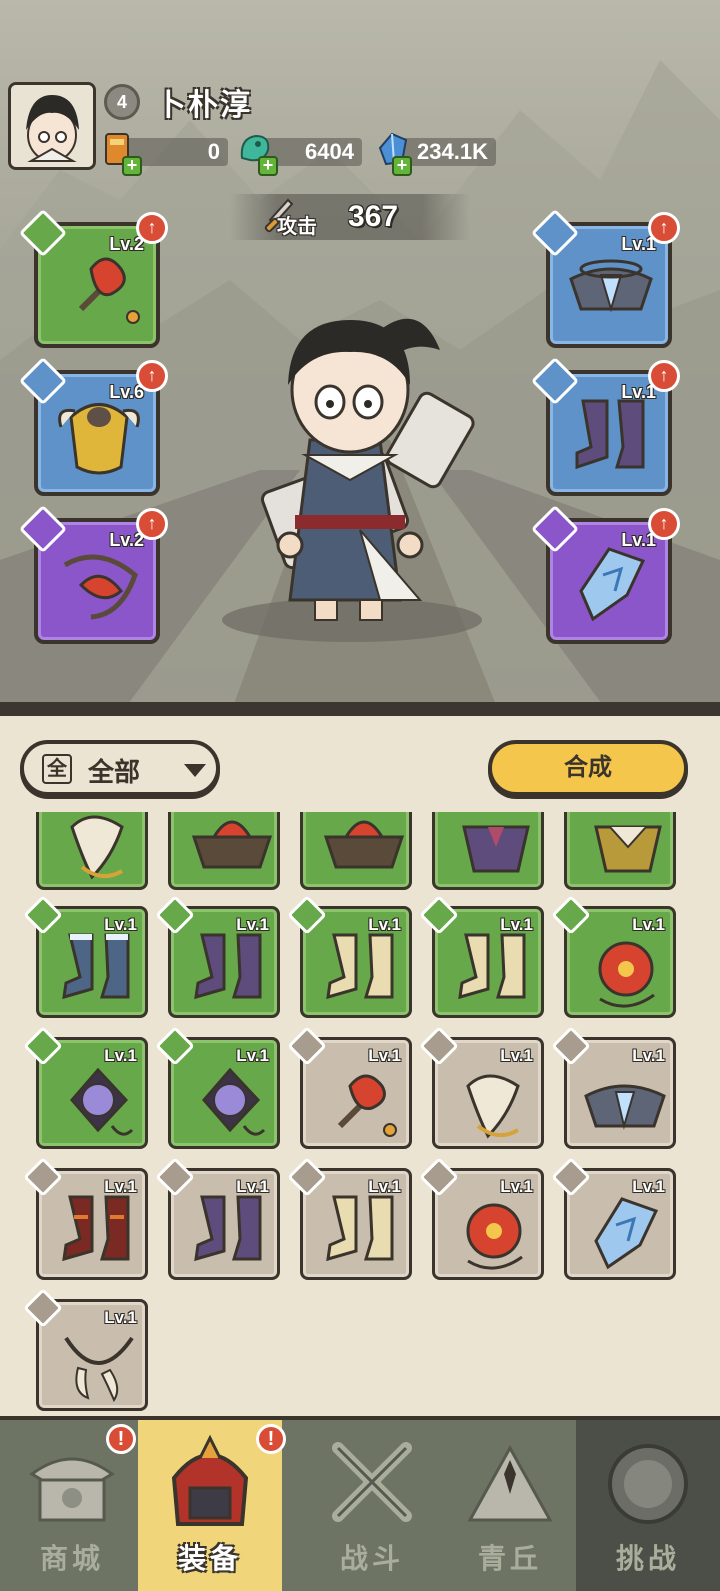 The width and height of the screenshot is (720, 1591). What do you see at coordinates (72, 1489) in the screenshot?
I see `shop-icon` at bounding box center [72, 1489].